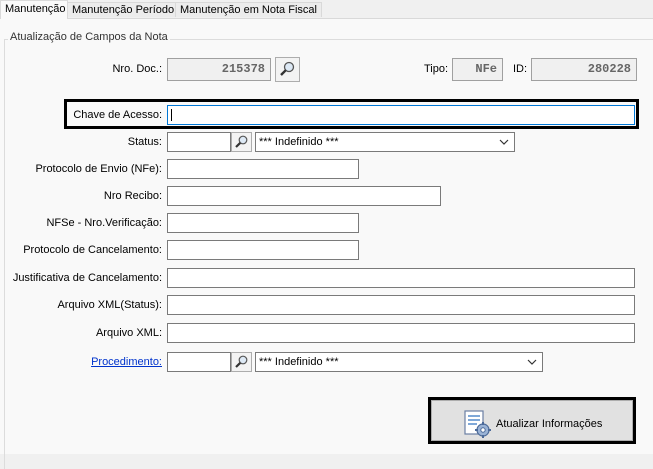  I want to click on protocolo-cancelamento-input, so click(263, 250).